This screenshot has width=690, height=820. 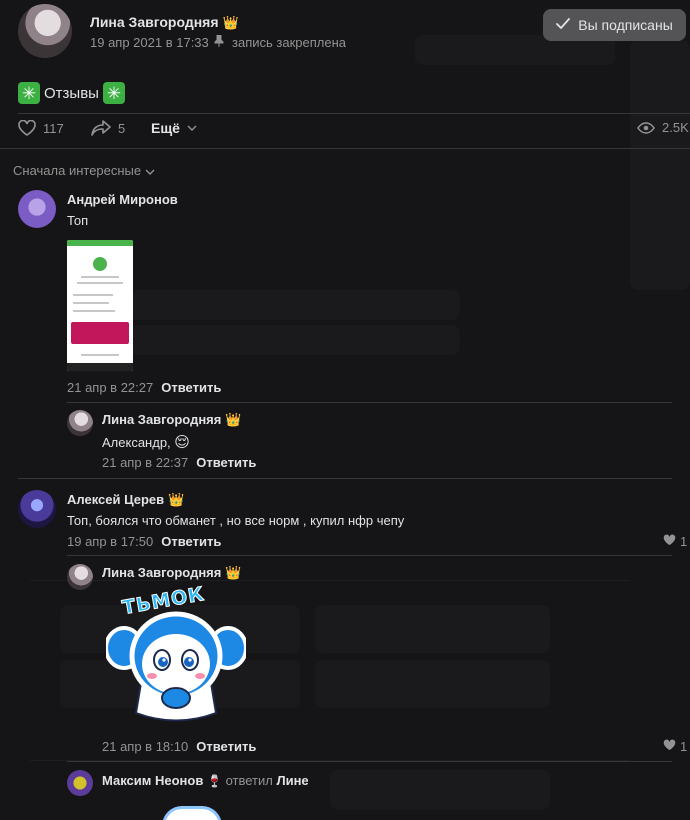 I want to click on comment-author: Максим Неонов 🍷 ответил Лине, so click(x=205, y=780).